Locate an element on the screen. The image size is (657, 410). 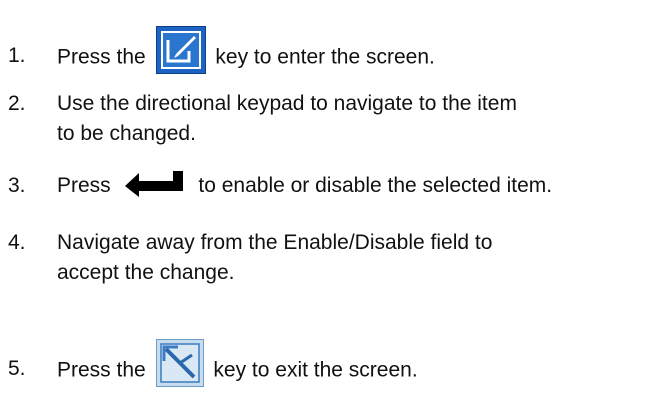
step-text: Press the key to exit the screen. is located at coordinates (354, 363).